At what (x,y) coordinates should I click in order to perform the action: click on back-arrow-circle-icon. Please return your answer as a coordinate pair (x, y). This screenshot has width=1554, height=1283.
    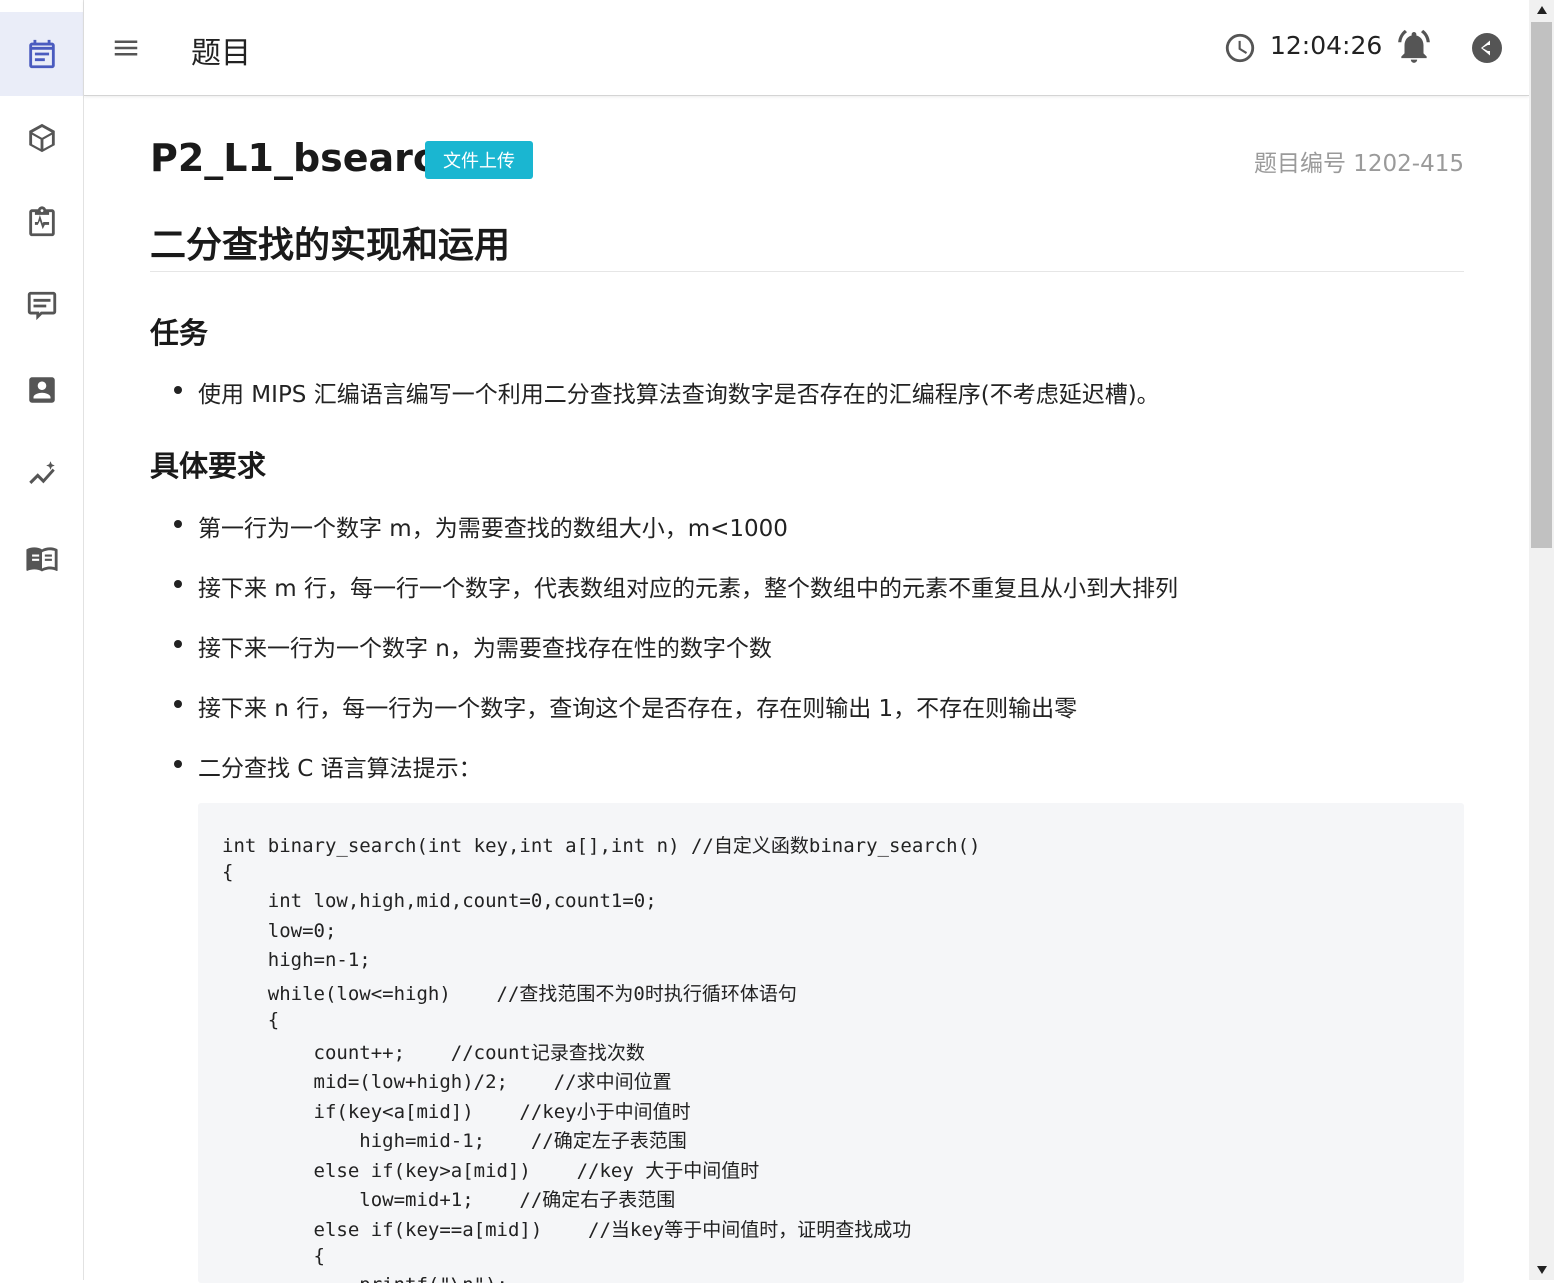
    Looking at the image, I should click on (1487, 48).